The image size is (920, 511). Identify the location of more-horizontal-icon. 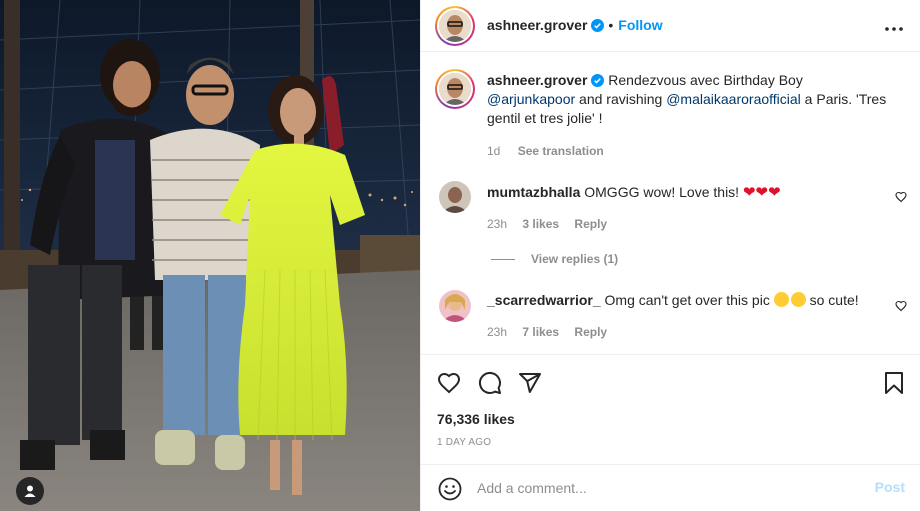
(894, 29).